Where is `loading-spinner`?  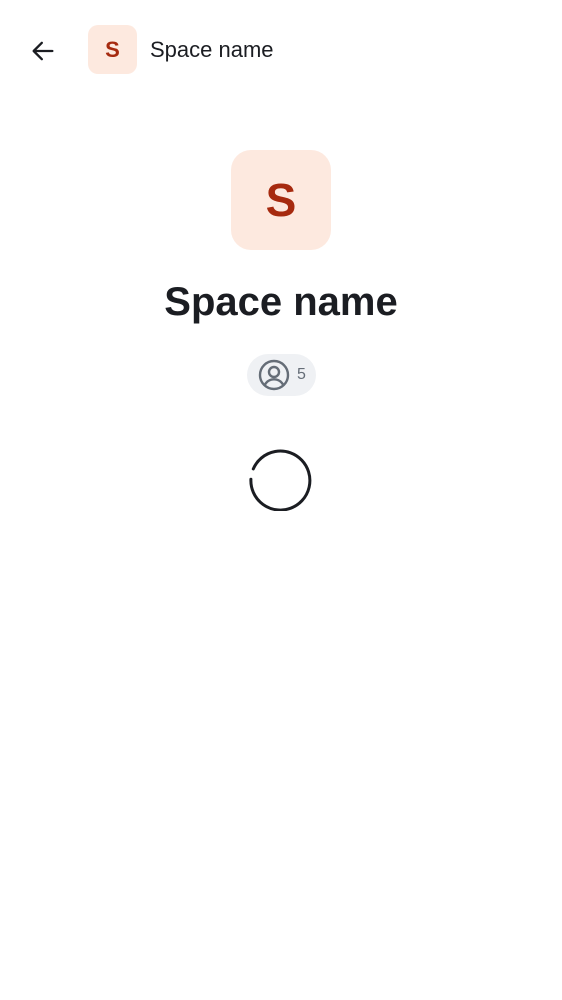
loading-spinner is located at coordinates (280, 480).